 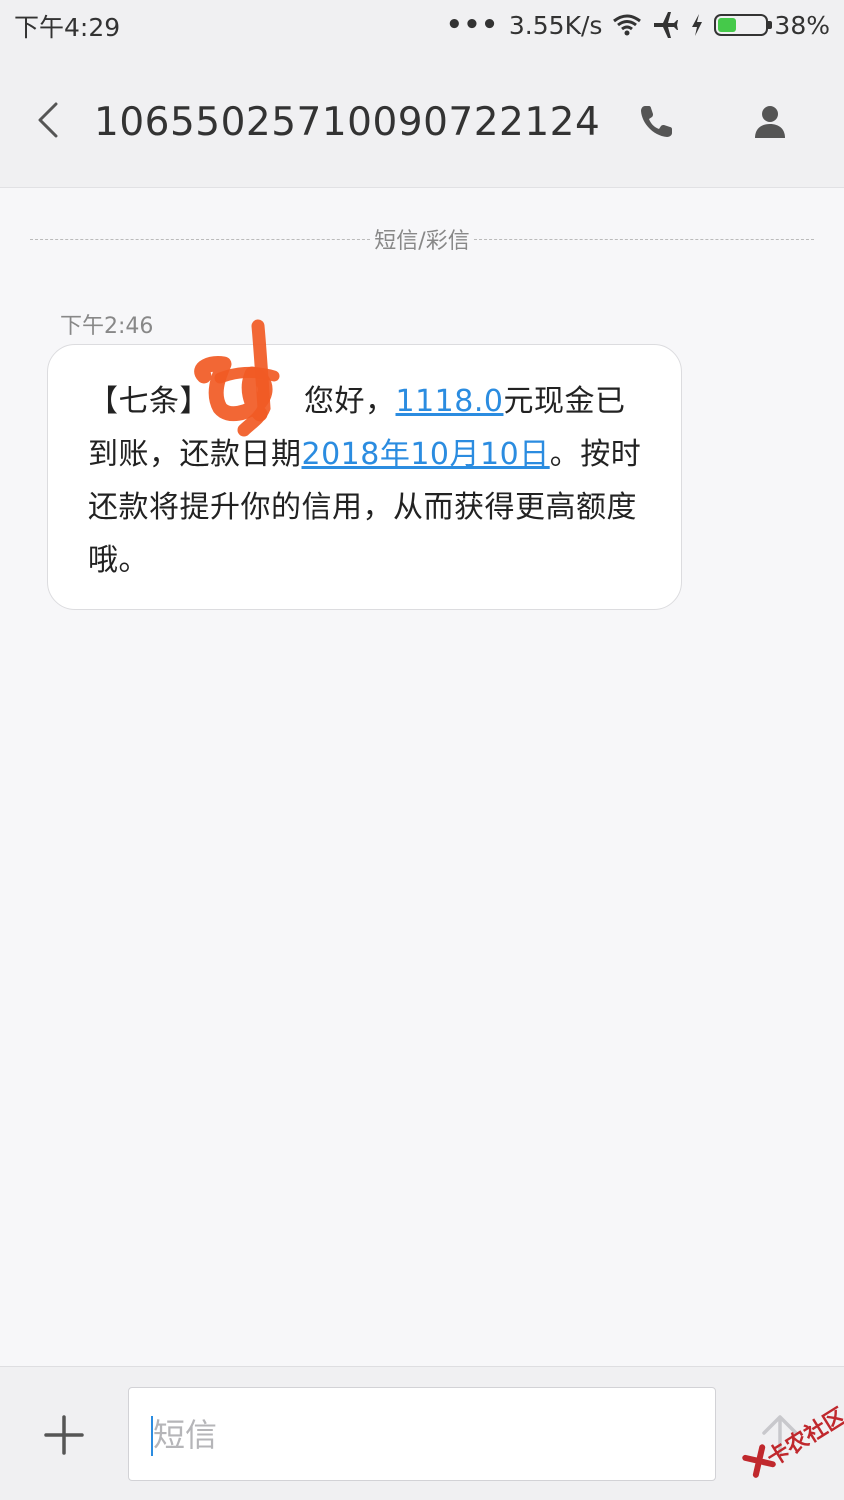 What do you see at coordinates (200, 239) in the screenshot?
I see `divider-line-left` at bounding box center [200, 239].